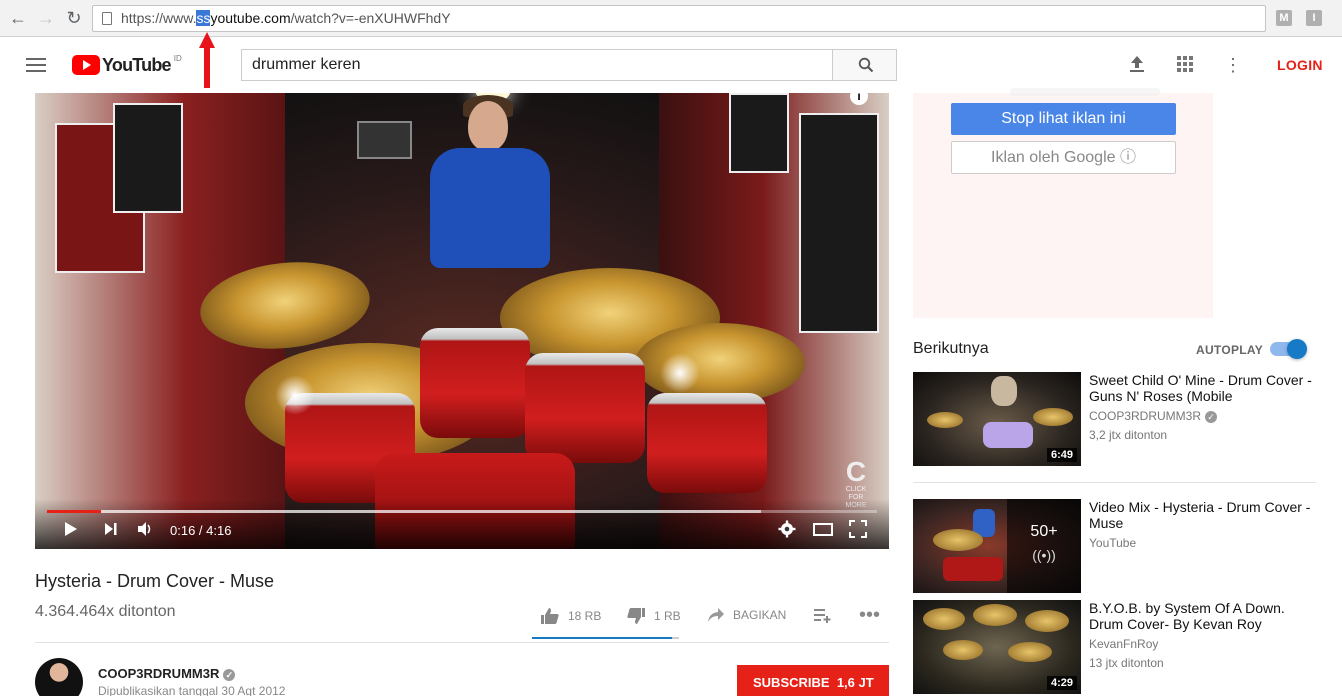 Image resolution: width=1342 pixels, height=696 pixels. I want to click on apps-grid-icon, so click(1185, 65).